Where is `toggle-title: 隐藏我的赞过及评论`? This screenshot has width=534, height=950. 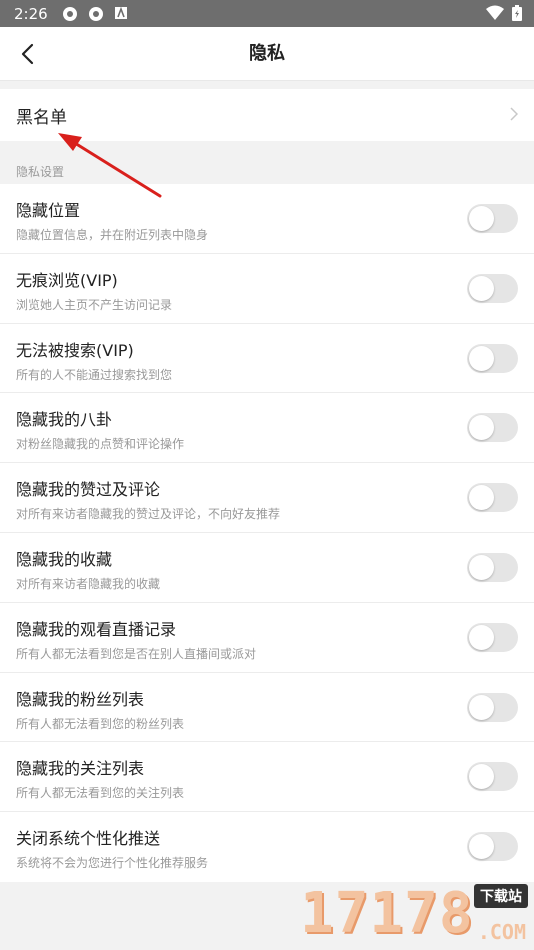
toggle-title: 隐藏我的赞过及评论 is located at coordinates (88, 490).